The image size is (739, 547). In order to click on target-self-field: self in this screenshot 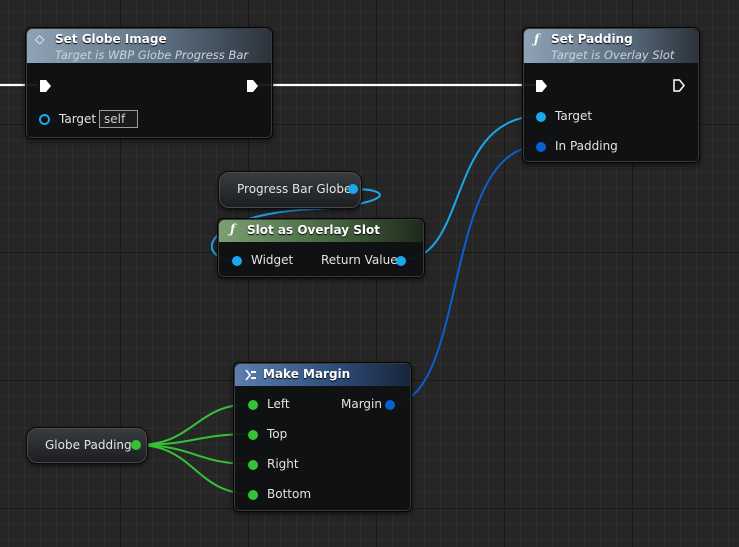, I will do `click(118, 119)`.